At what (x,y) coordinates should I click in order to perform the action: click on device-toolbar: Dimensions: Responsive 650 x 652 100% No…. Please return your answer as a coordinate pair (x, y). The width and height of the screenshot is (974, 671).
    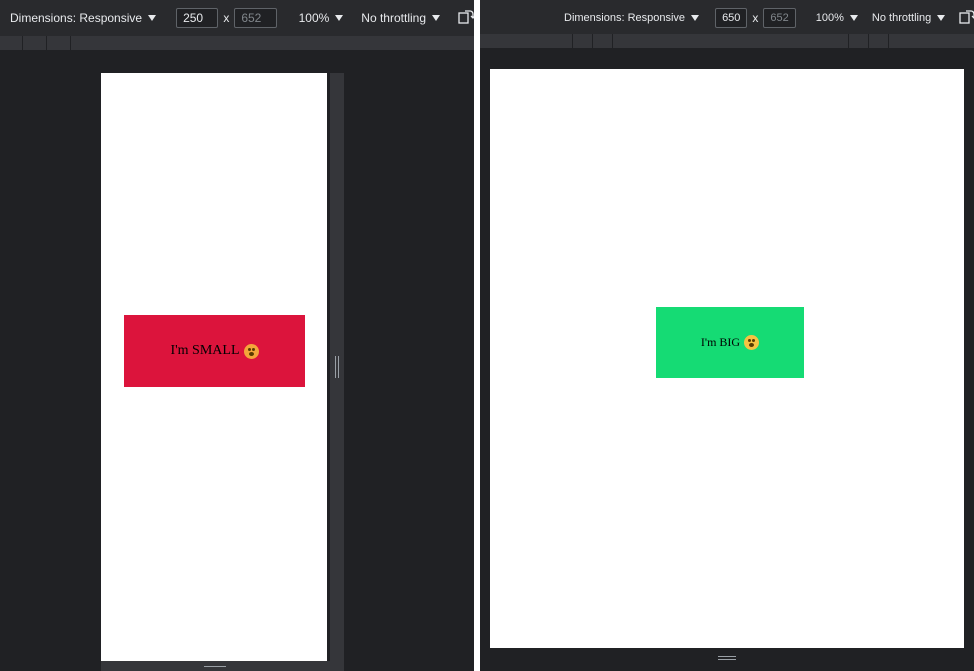
    Looking at the image, I should click on (727, 18).